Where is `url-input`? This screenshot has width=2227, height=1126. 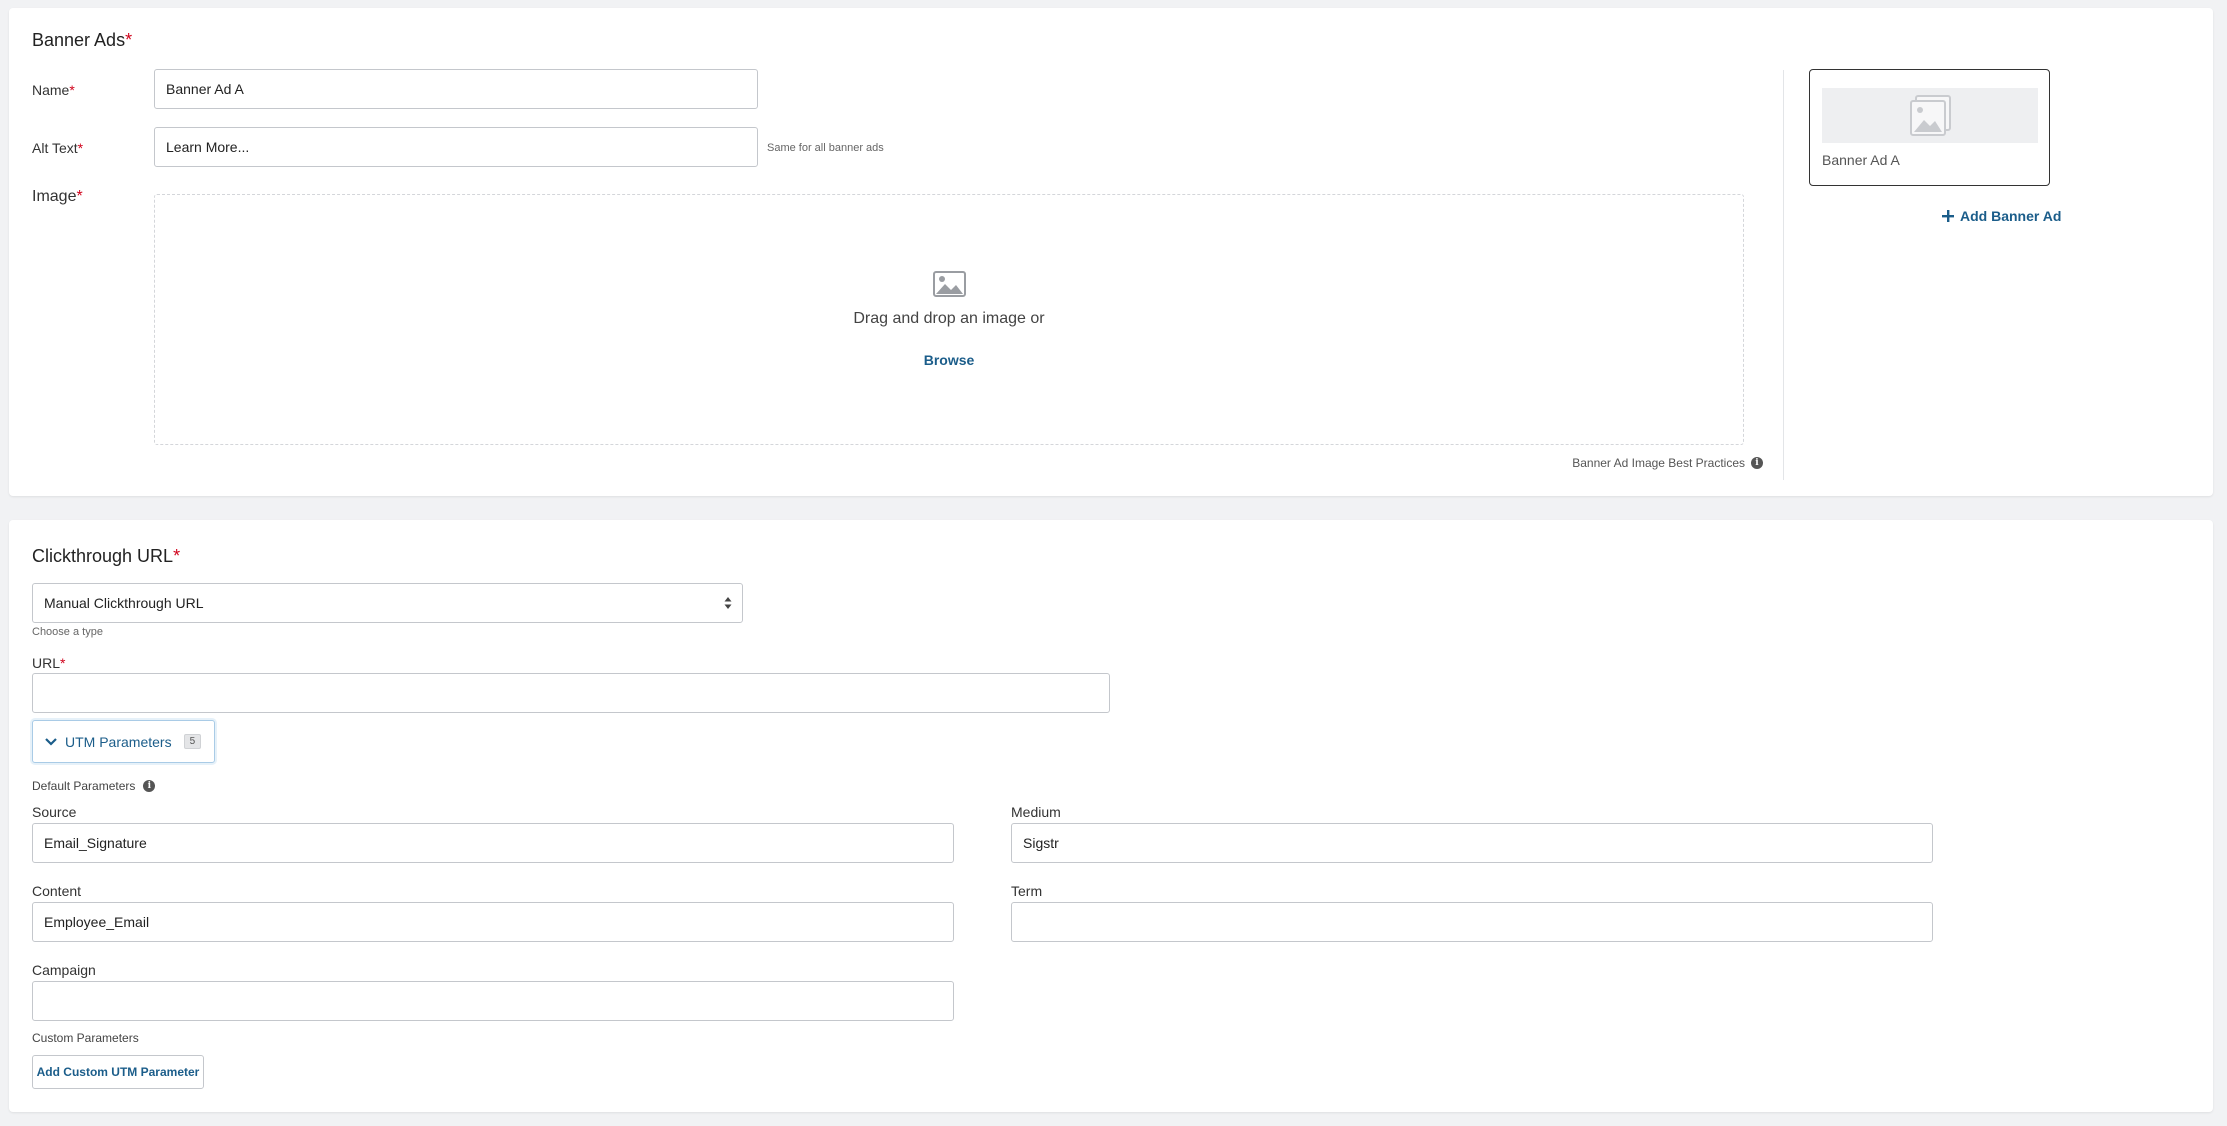 url-input is located at coordinates (571, 693).